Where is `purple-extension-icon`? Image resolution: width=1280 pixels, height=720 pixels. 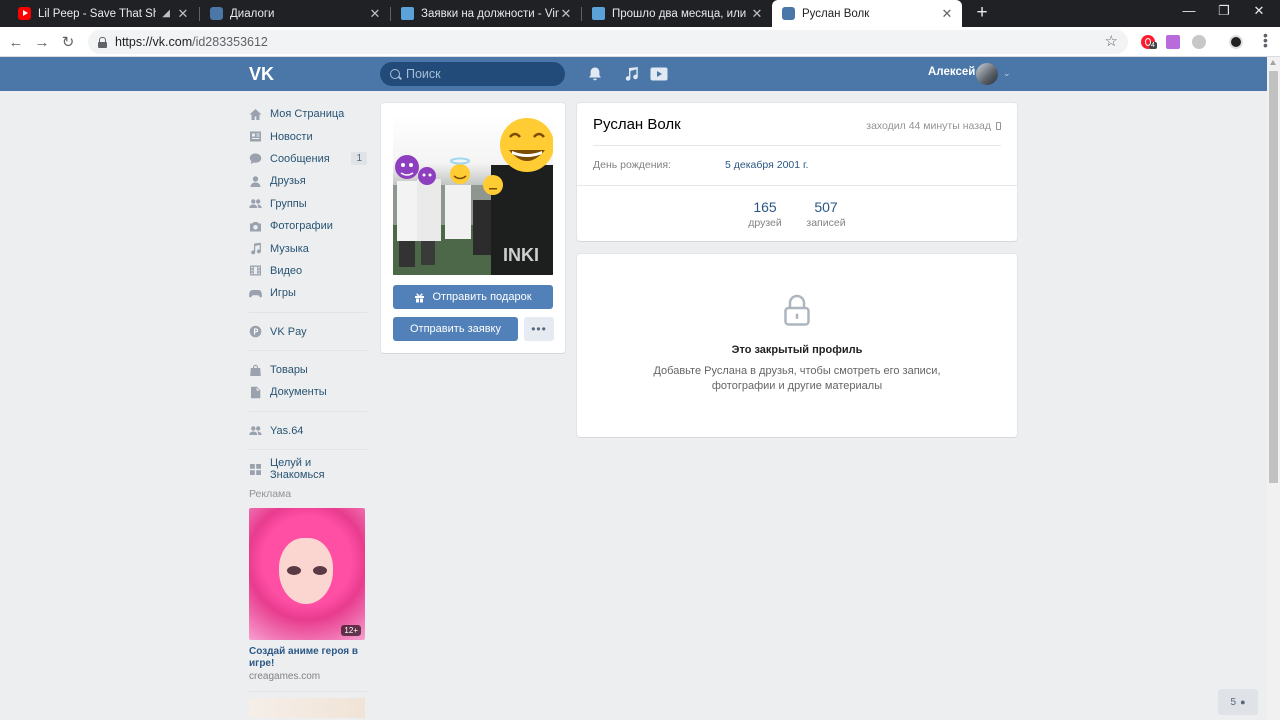 purple-extension-icon is located at coordinates (1173, 42).